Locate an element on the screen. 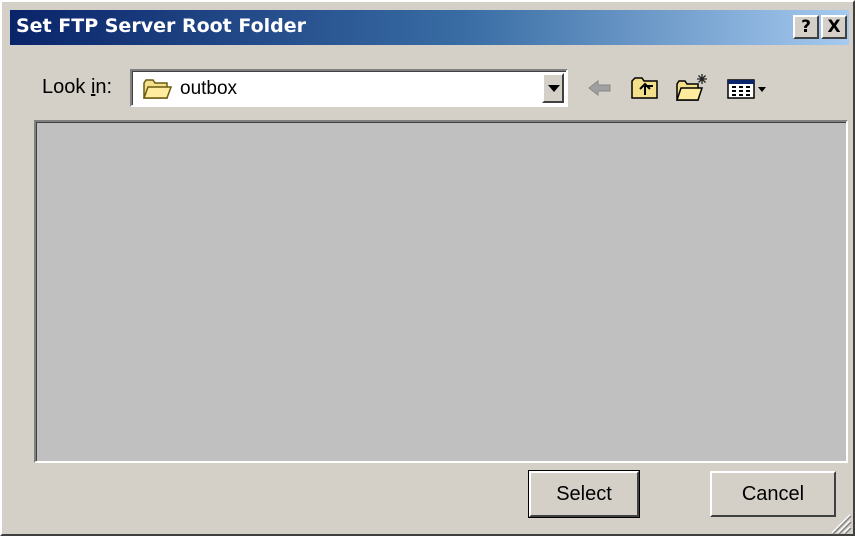  back-button is located at coordinates (600, 88).